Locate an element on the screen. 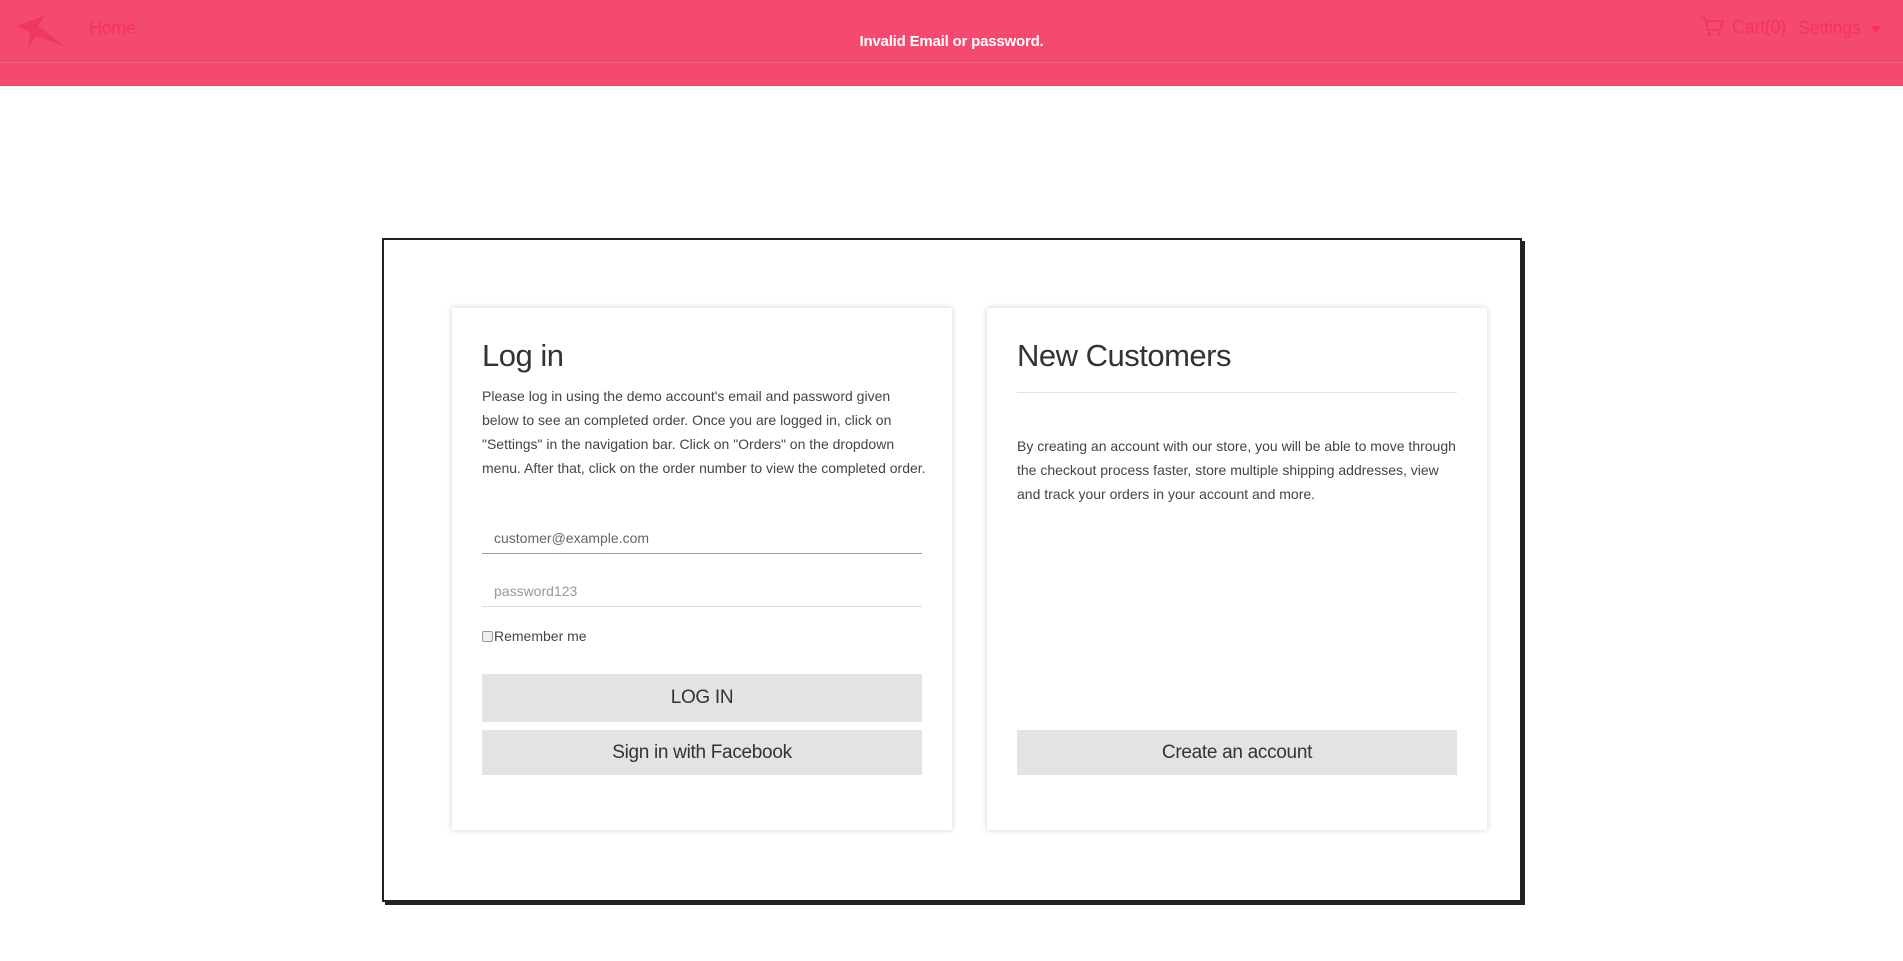  remember-me-checkbox is located at coordinates (487, 636).